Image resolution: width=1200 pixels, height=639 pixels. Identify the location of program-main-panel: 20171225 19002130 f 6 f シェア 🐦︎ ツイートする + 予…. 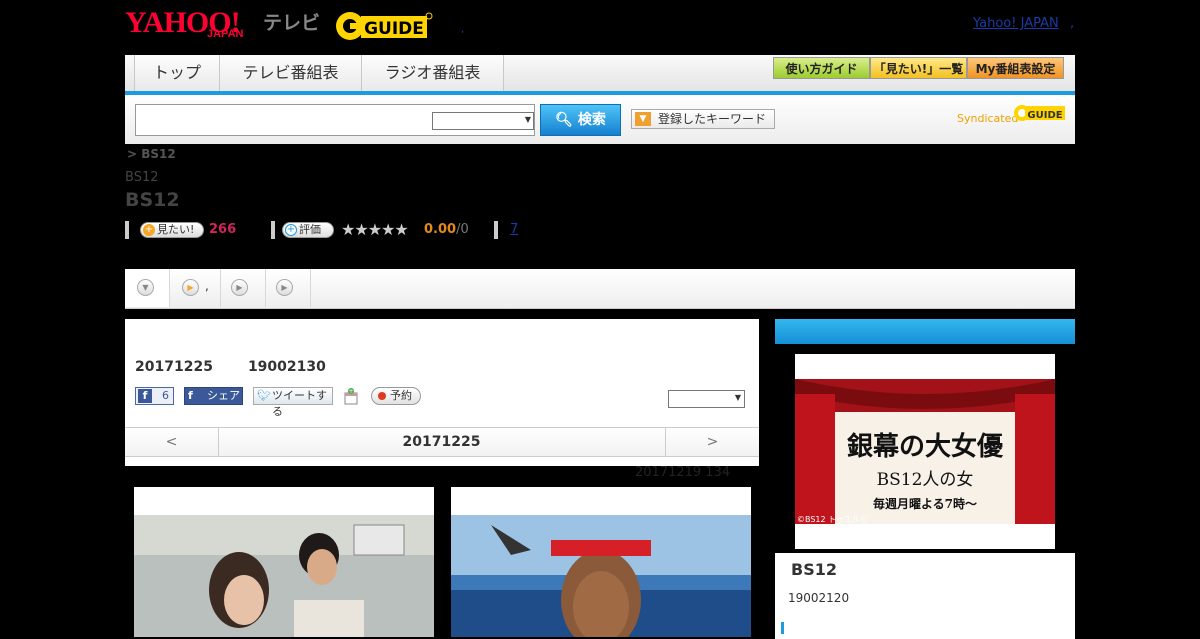
(442, 392).